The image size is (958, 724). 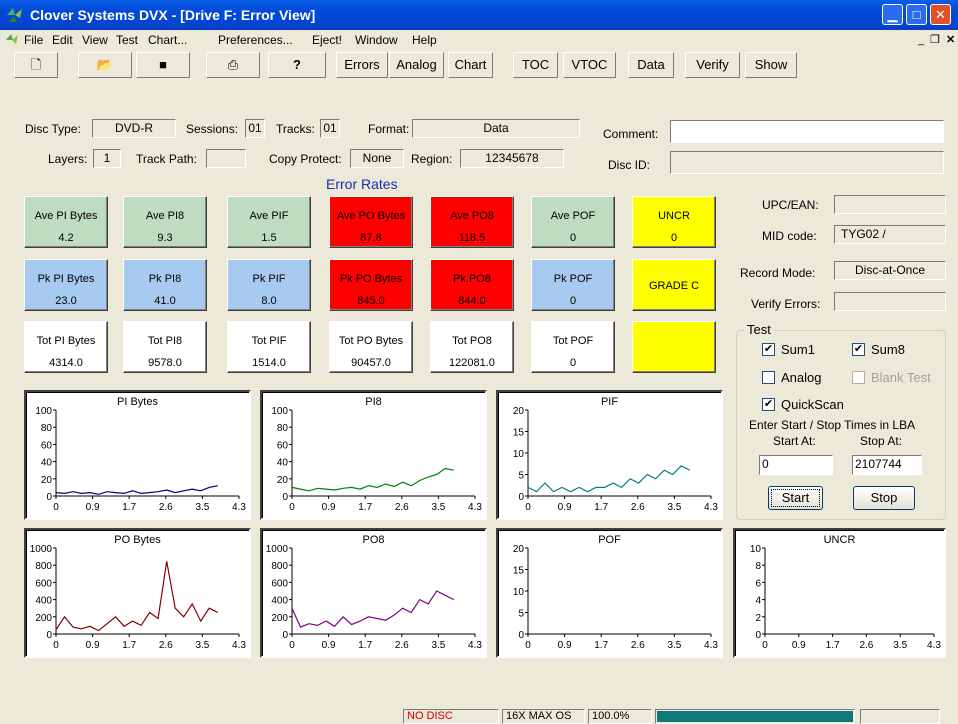 I want to click on quickscan-checkbox: ✔, so click(x=768, y=404).